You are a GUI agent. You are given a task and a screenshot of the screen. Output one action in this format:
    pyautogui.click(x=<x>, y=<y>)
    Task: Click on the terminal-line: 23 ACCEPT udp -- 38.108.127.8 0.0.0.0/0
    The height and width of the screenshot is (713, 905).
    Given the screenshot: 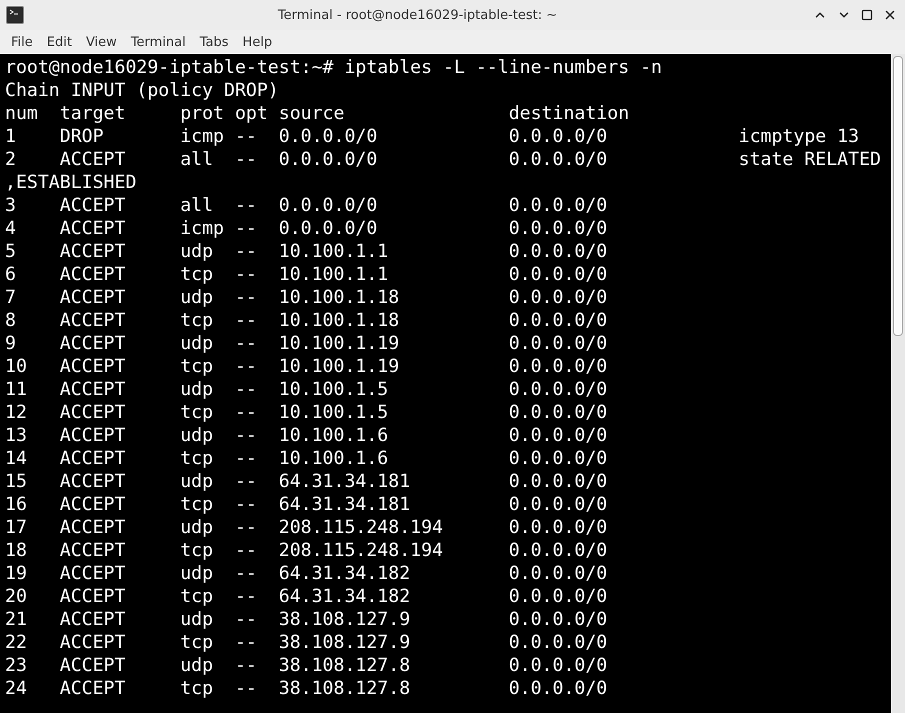 What is the action you would take?
    pyautogui.click(x=306, y=665)
    